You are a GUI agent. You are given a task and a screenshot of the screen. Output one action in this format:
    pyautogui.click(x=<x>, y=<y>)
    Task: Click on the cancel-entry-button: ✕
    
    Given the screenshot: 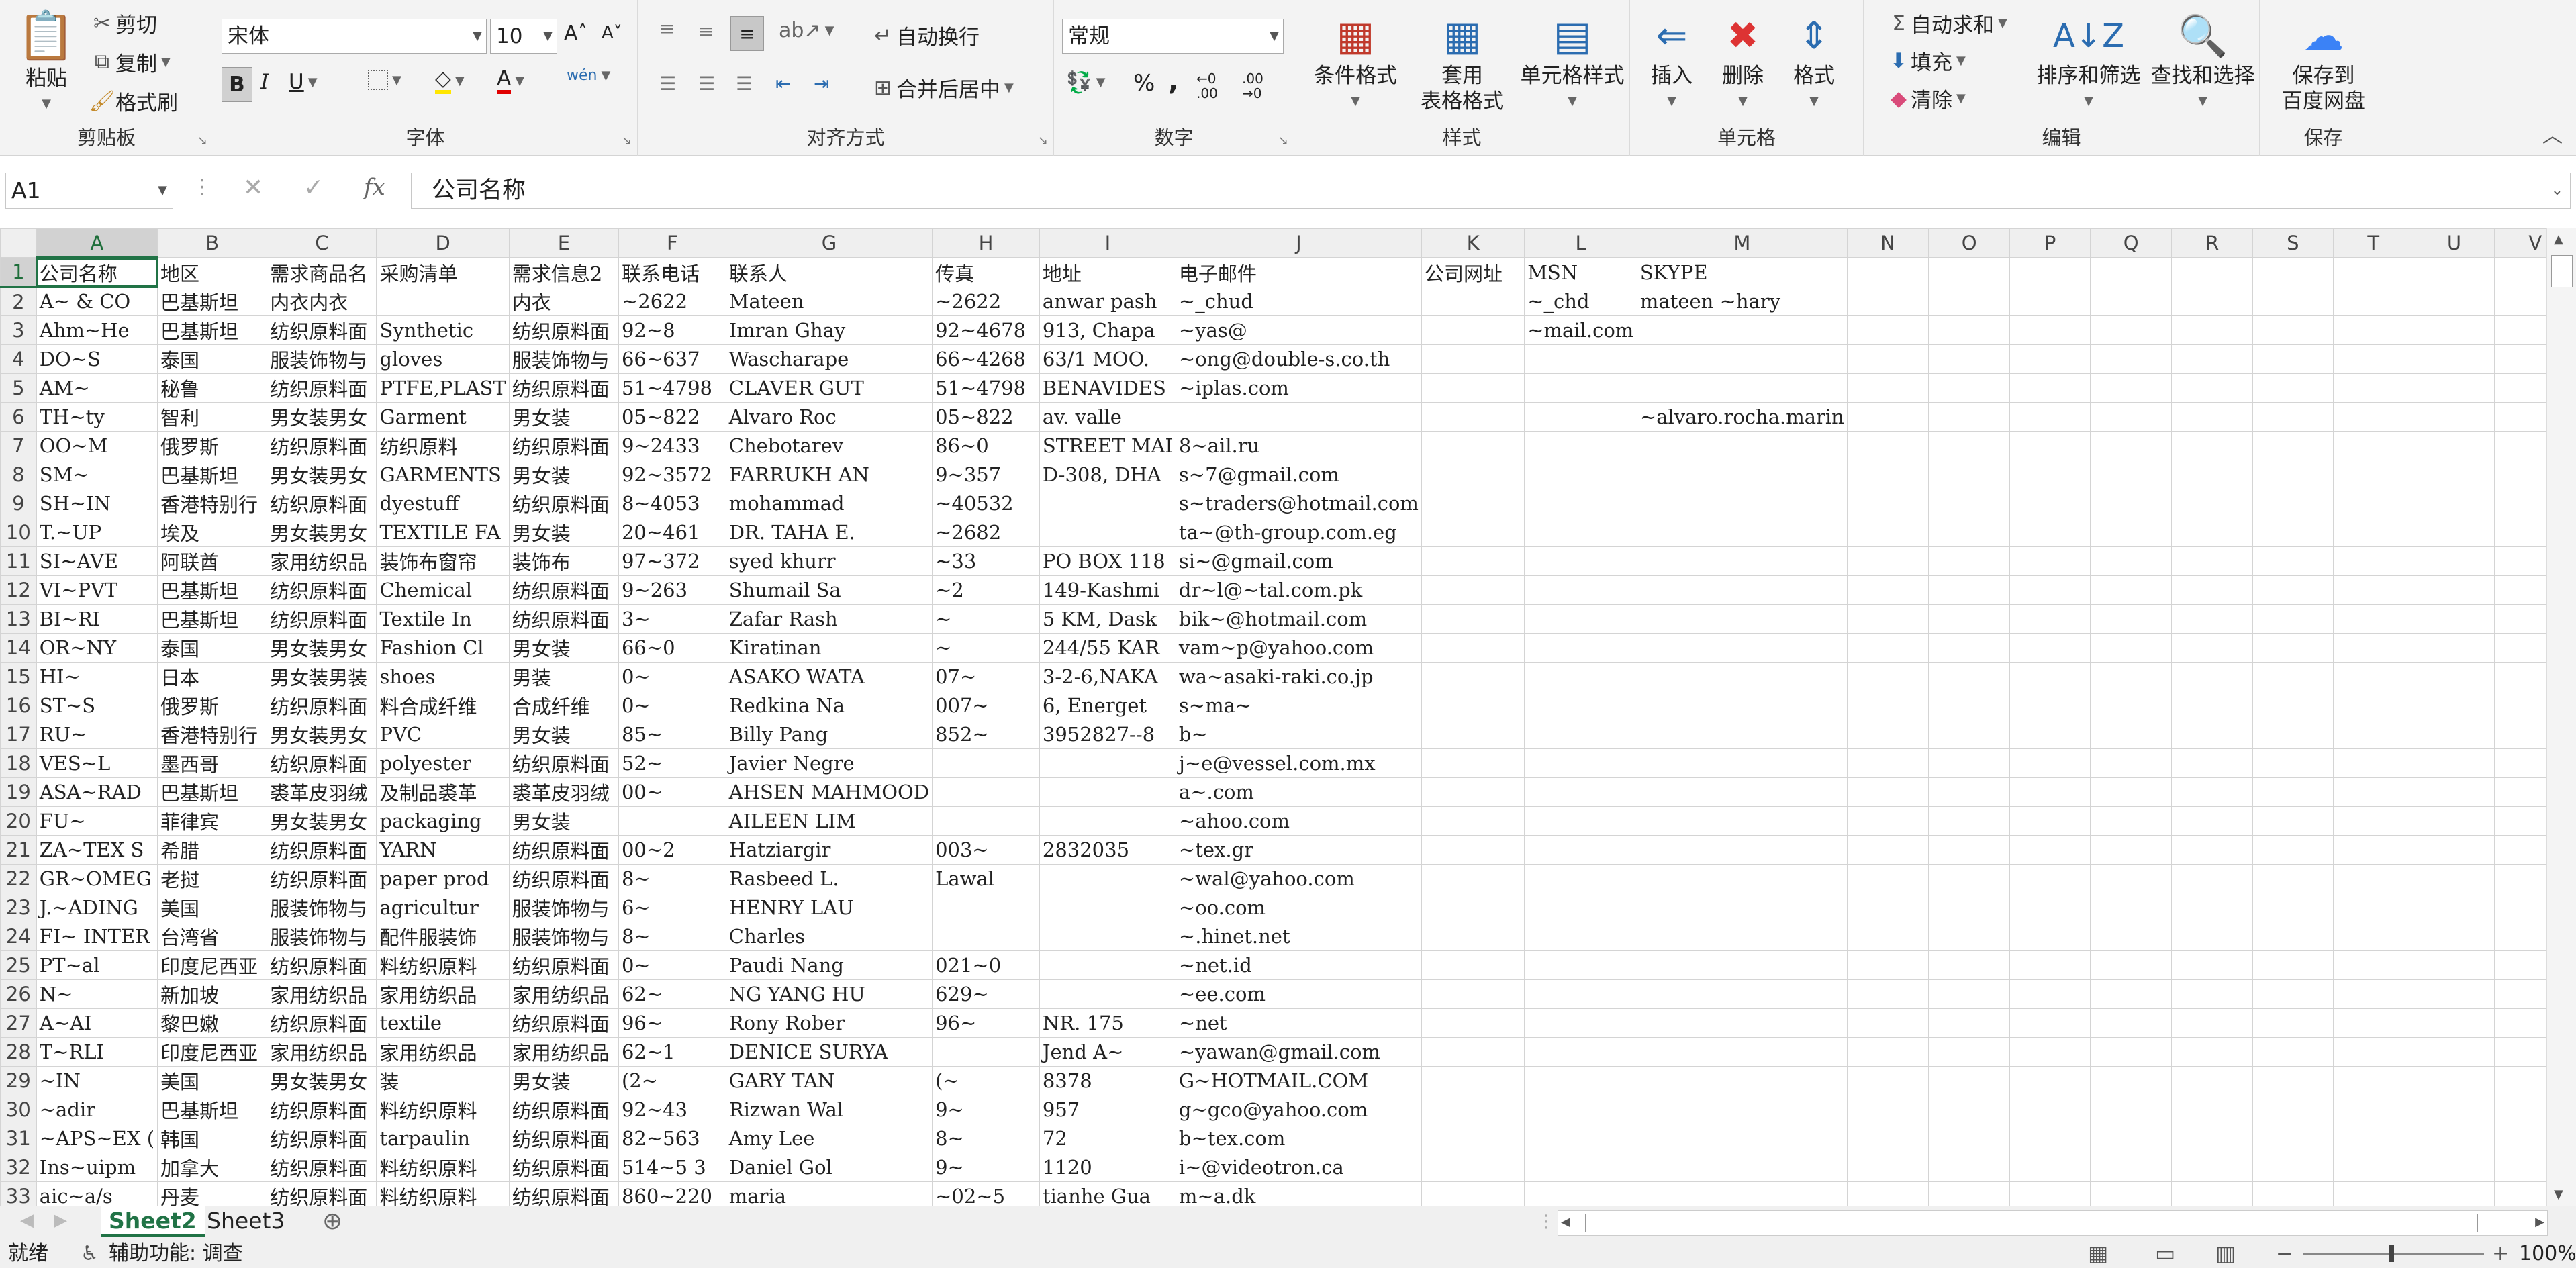 What is the action you would take?
    pyautogui.click(x=253, y=188)
    